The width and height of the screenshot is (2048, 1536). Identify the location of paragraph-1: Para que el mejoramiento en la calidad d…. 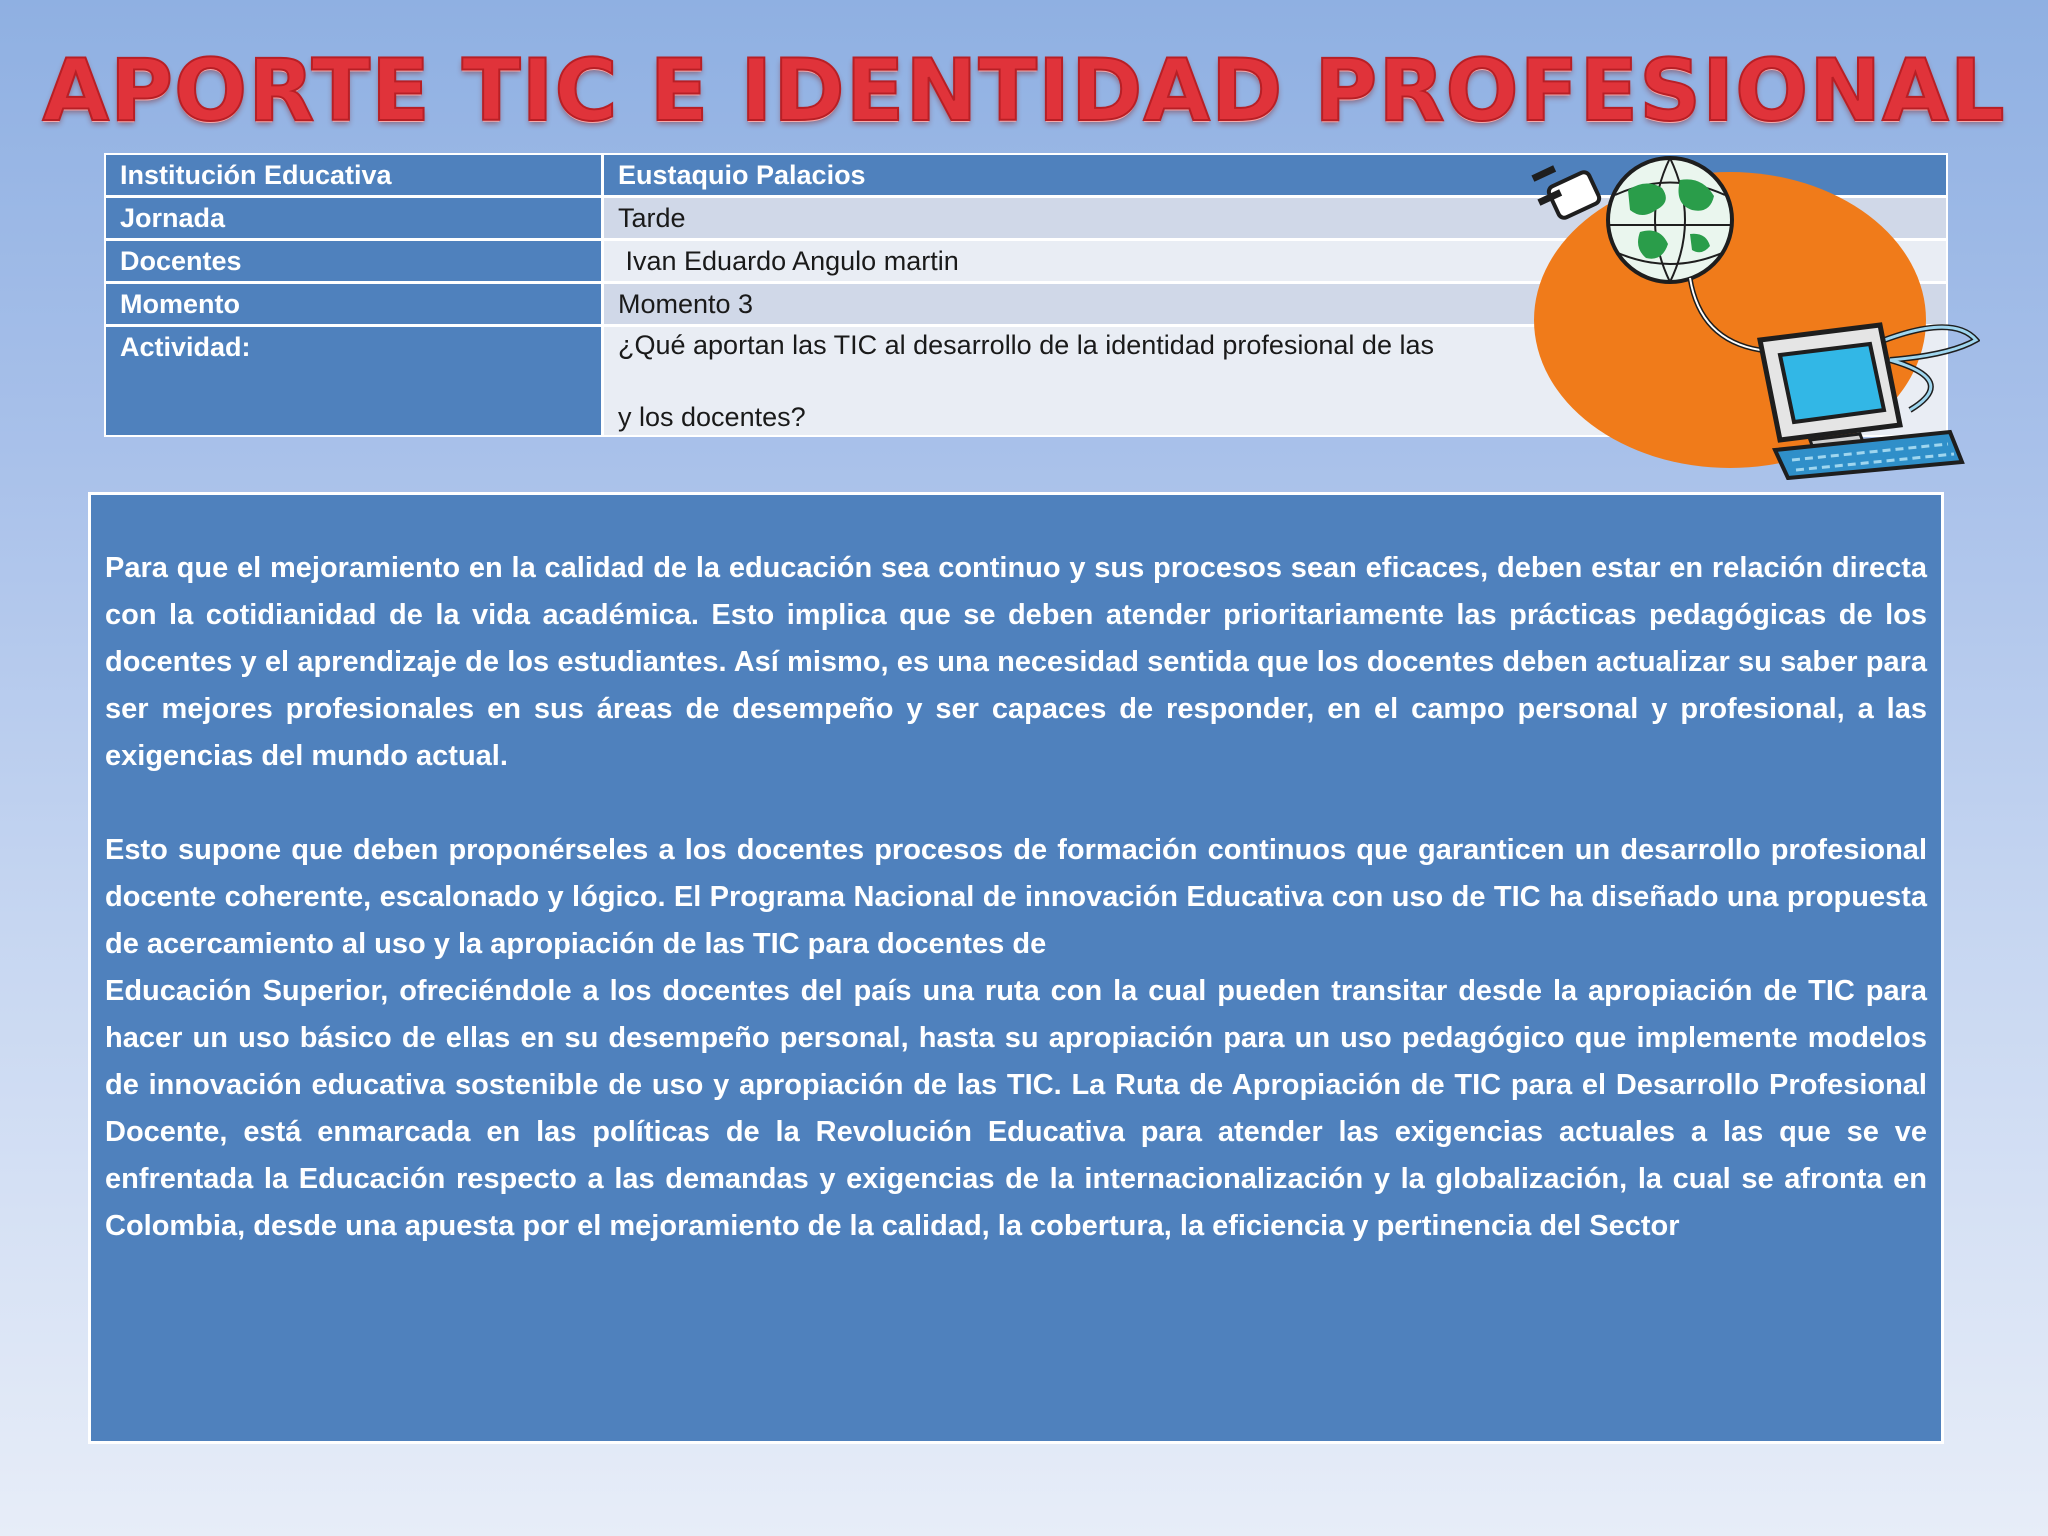
(1016, 662).